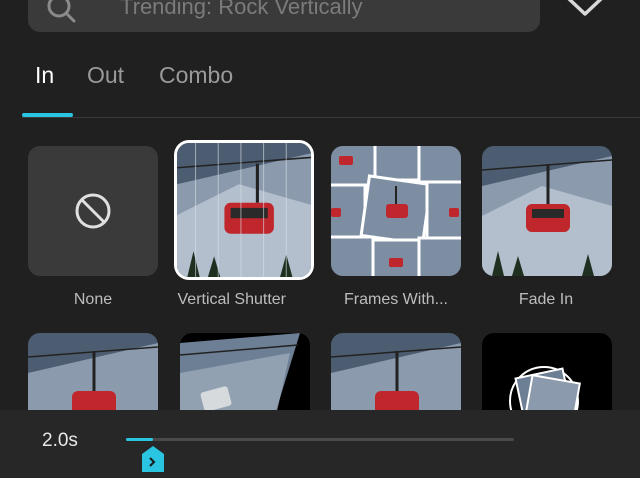  What do you see at coordinates (320, 439) in the screenshot?
I see `duration-slider` at bounding box center [320, 439].